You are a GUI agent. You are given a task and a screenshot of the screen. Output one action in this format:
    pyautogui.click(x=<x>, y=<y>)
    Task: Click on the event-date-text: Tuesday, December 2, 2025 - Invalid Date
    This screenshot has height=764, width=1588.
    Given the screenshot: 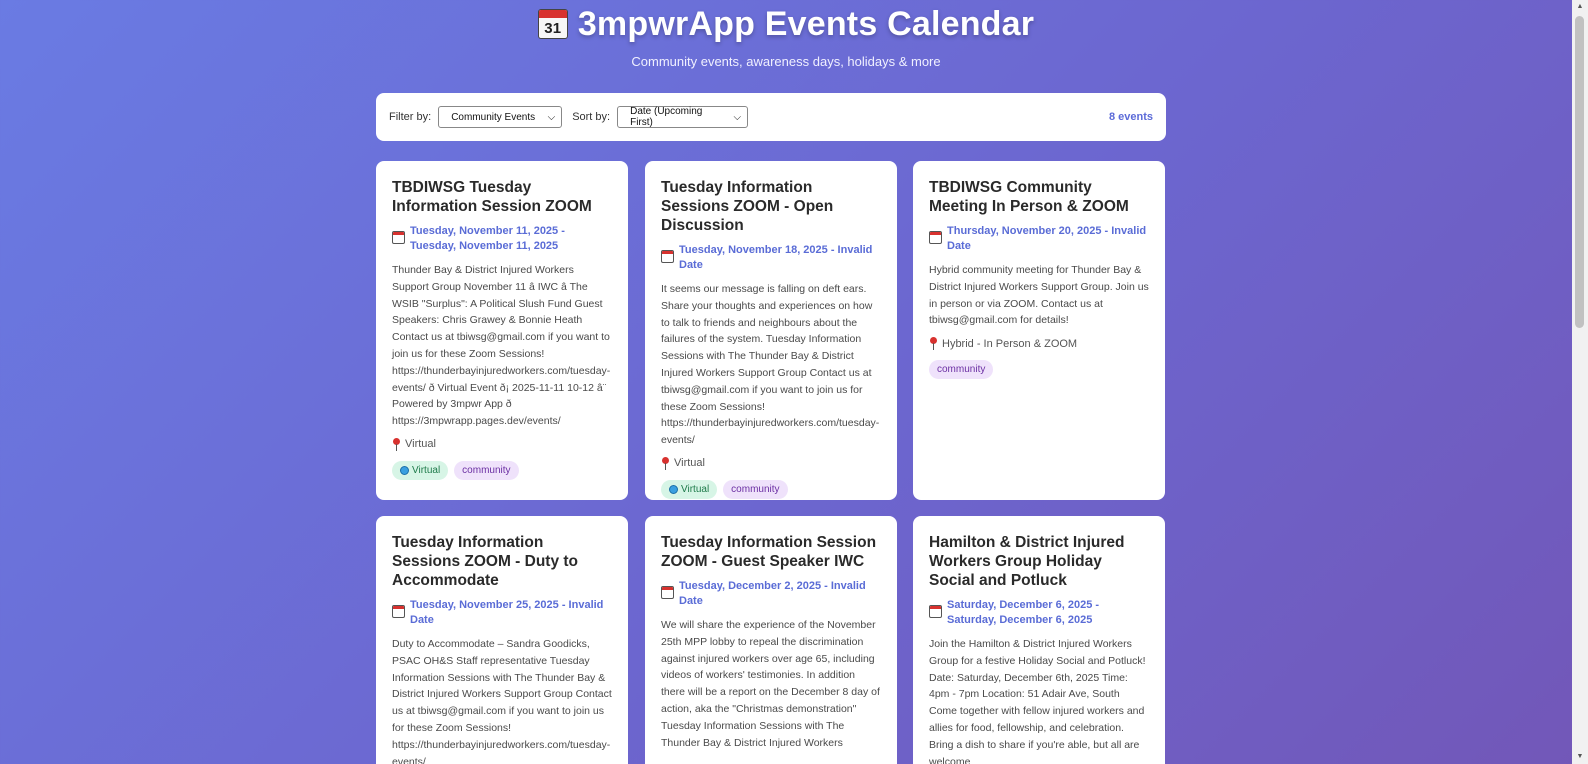 What is the action you would take?
    pyautogui.click(x=772, y=593)
    